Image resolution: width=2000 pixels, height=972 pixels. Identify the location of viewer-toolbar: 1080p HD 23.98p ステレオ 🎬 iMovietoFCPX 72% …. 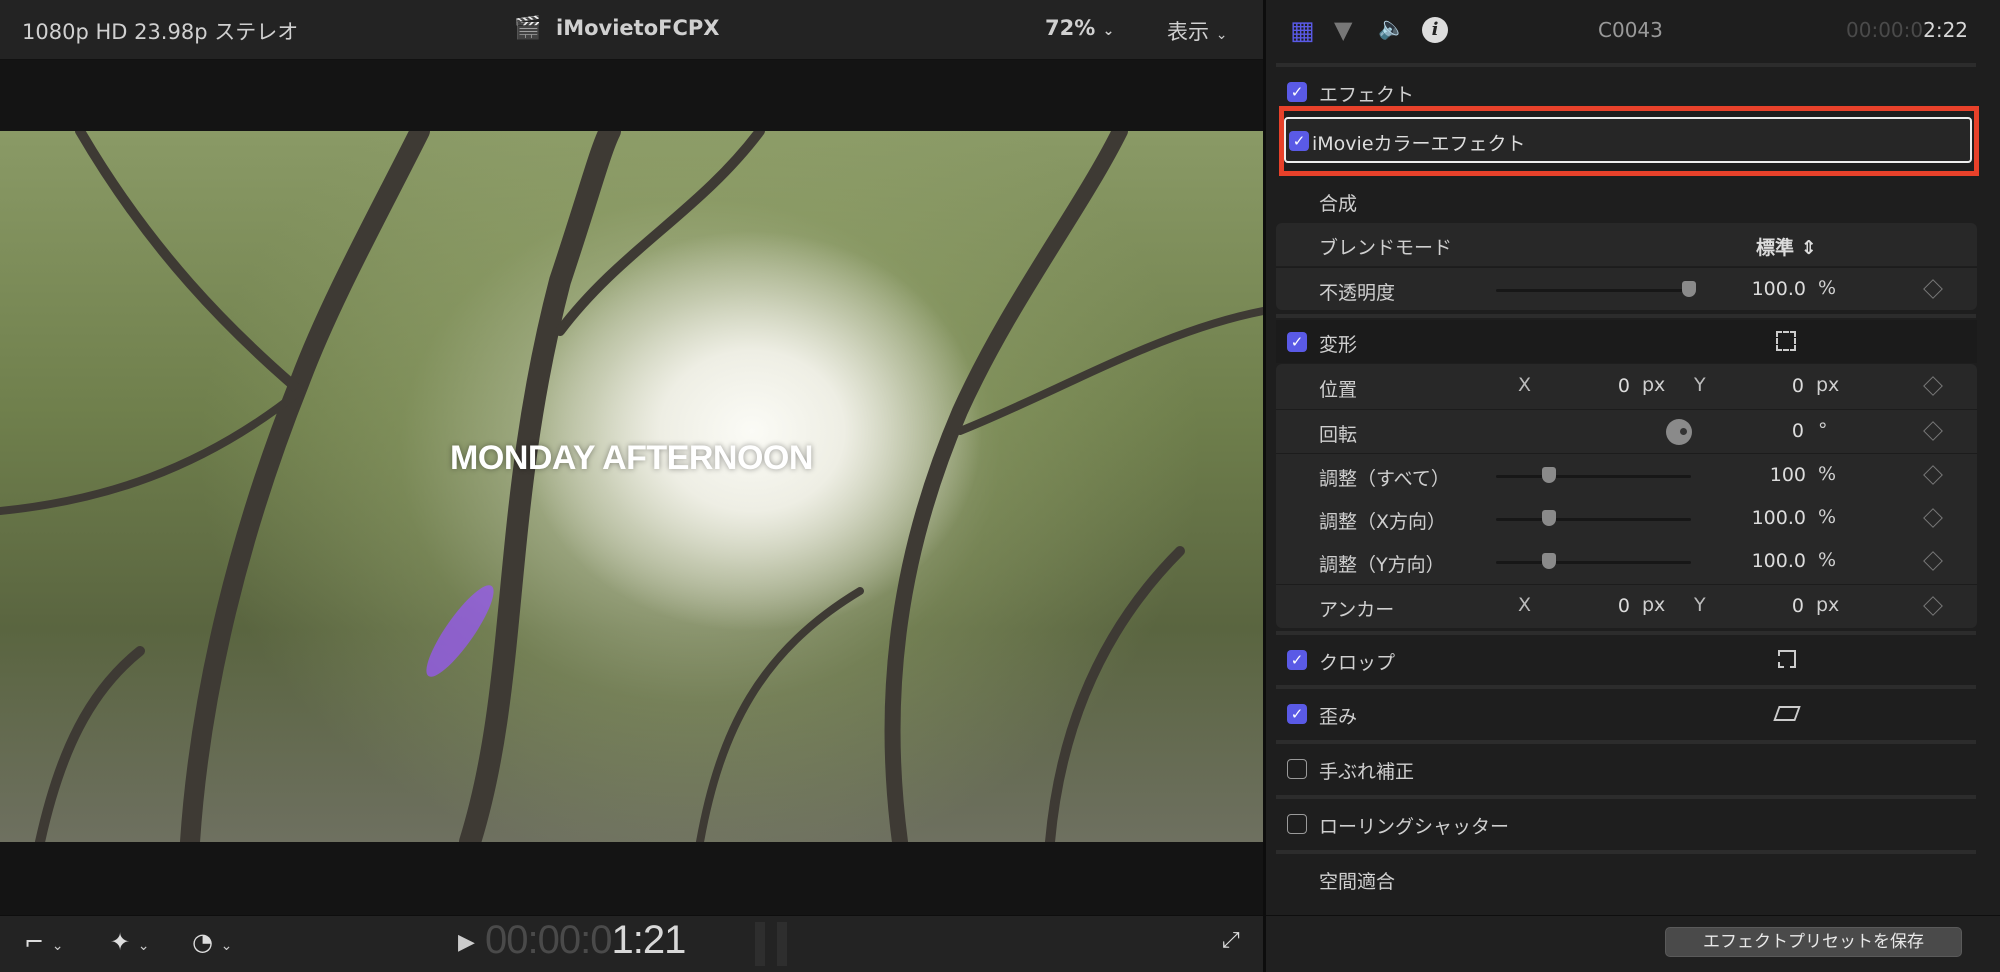
(631, 30).